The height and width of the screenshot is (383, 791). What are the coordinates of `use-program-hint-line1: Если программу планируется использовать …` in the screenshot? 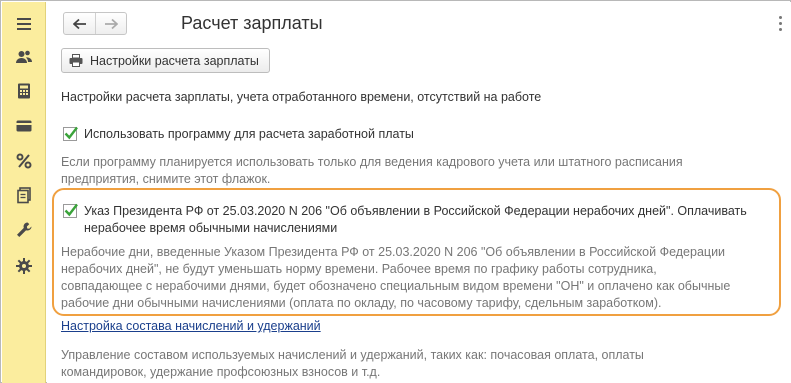 It's located at (372, 162).